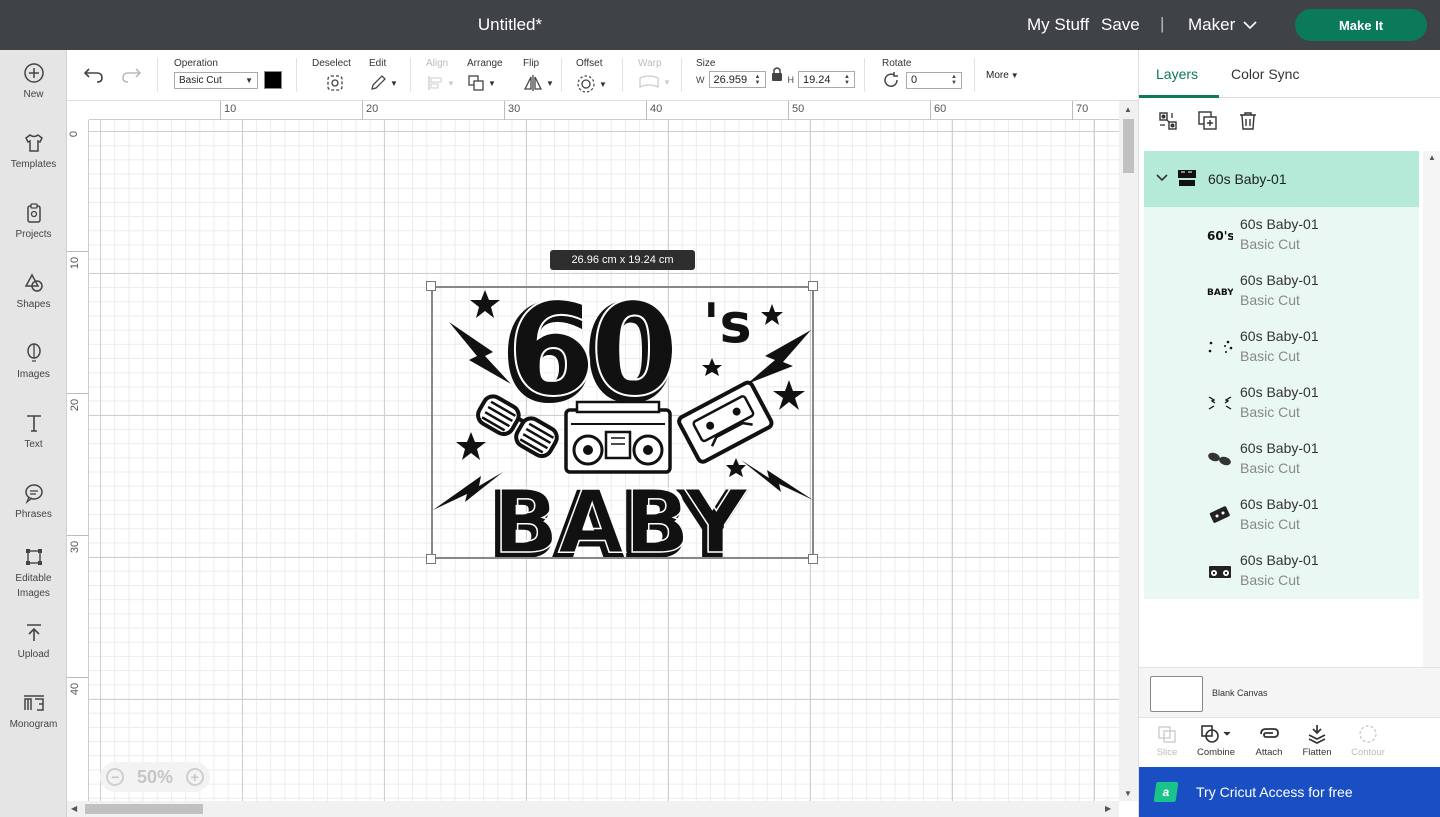 Image resolution: width=1440 pixels, height=817 pixels. What do you see at coordinates (1220, 292) in the screenshot?
I see `svg-text: BABY` at bounding box center [1220, 292].